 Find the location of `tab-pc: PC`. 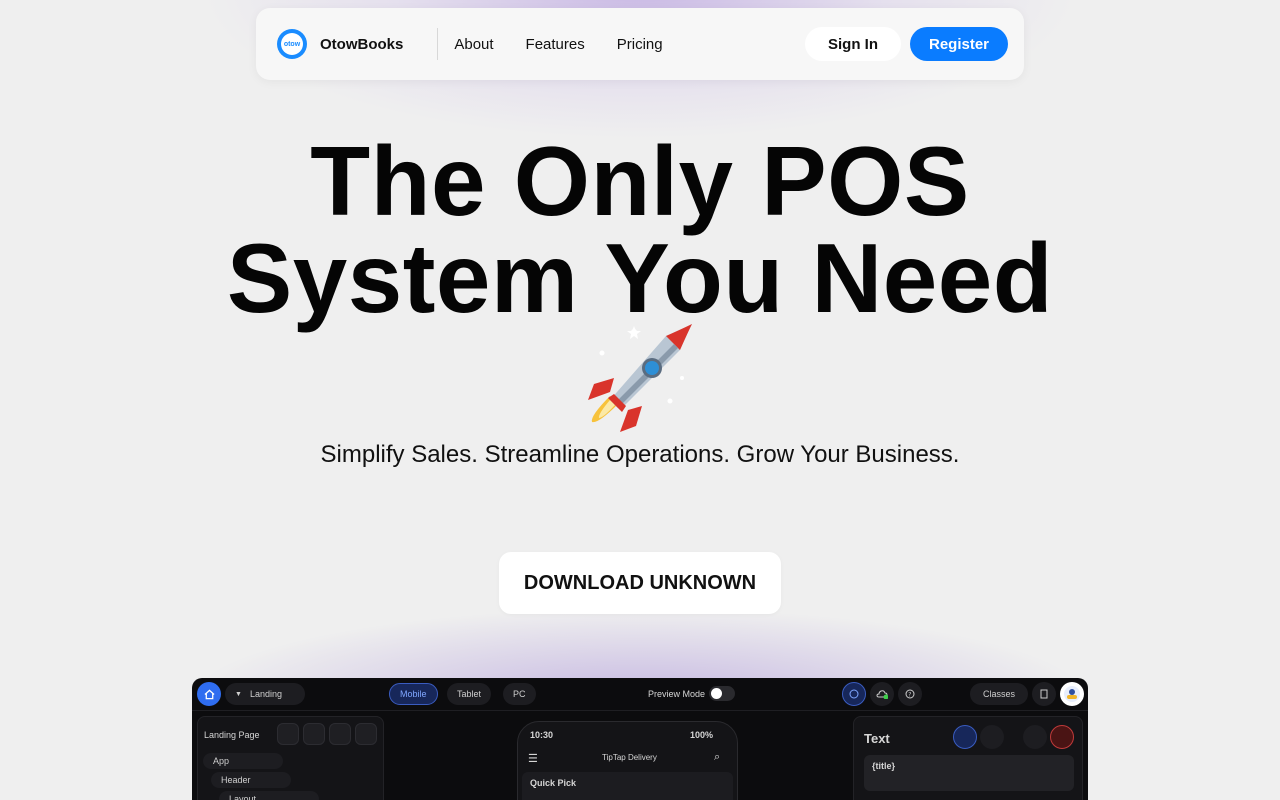

tab-pc: PC is located at coordinates (519, 694).